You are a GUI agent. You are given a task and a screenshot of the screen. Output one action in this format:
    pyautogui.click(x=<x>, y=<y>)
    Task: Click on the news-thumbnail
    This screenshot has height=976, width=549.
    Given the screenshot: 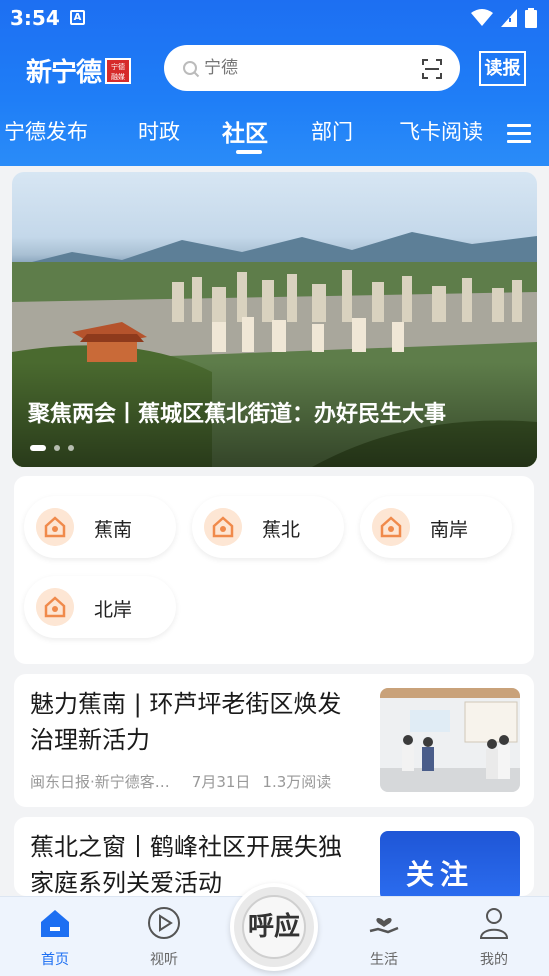 What is the action you would take?
    pyautogui.click(x=450, y=740)
    